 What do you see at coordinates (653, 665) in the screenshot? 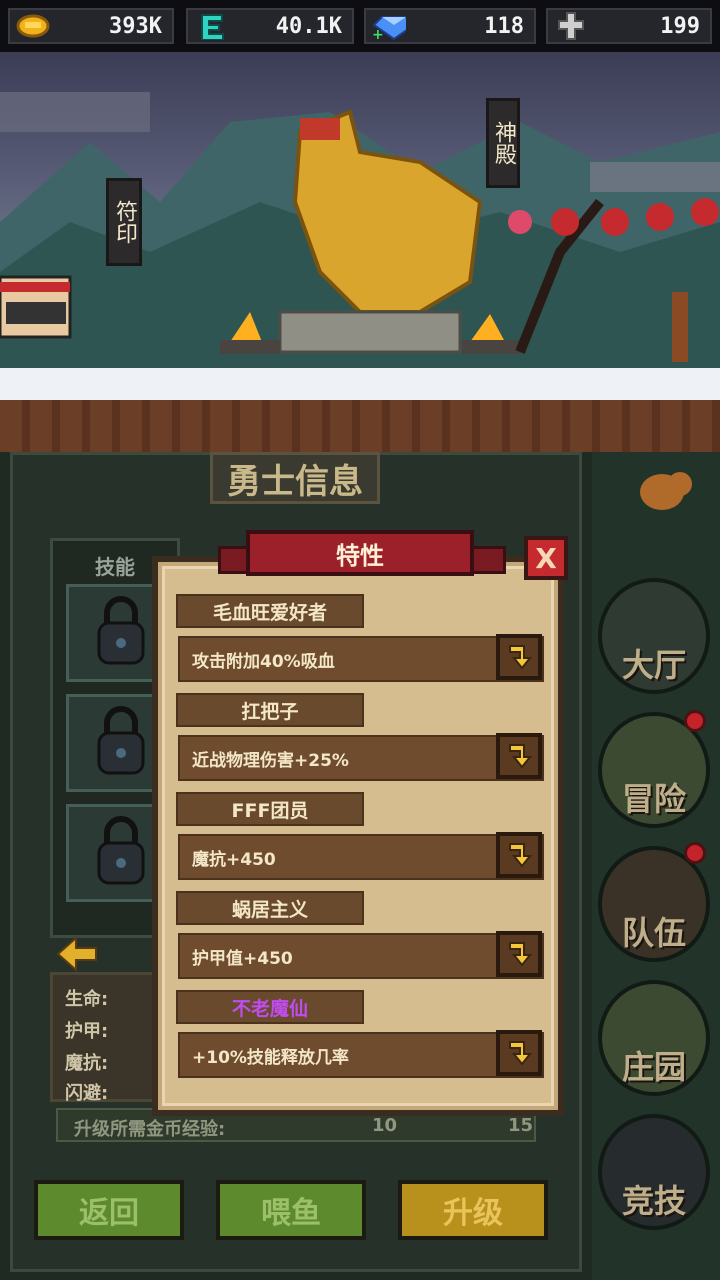
I see `nav-hall-label: 大厅` at bounding box center [653, 665].